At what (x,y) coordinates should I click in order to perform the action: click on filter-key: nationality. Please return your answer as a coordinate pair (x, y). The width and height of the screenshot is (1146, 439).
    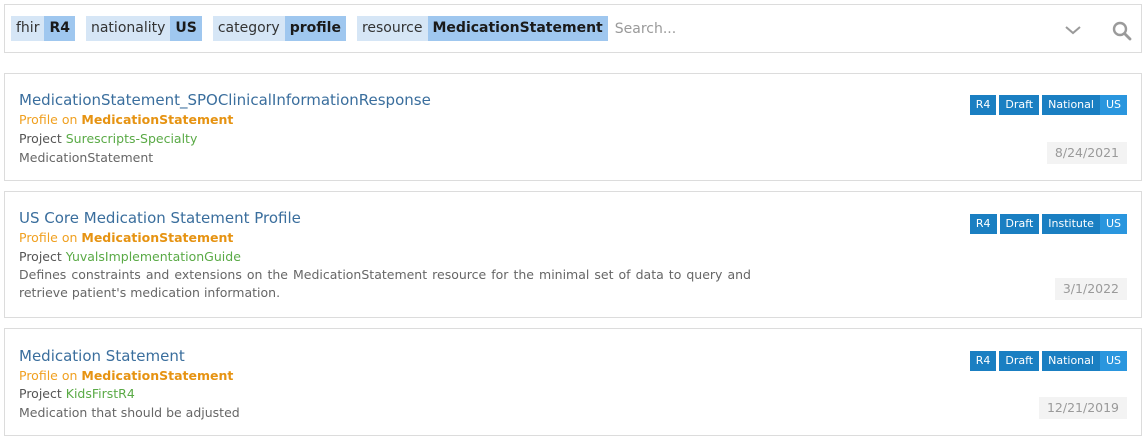
    Looking at the image, I should click on (128, 28).